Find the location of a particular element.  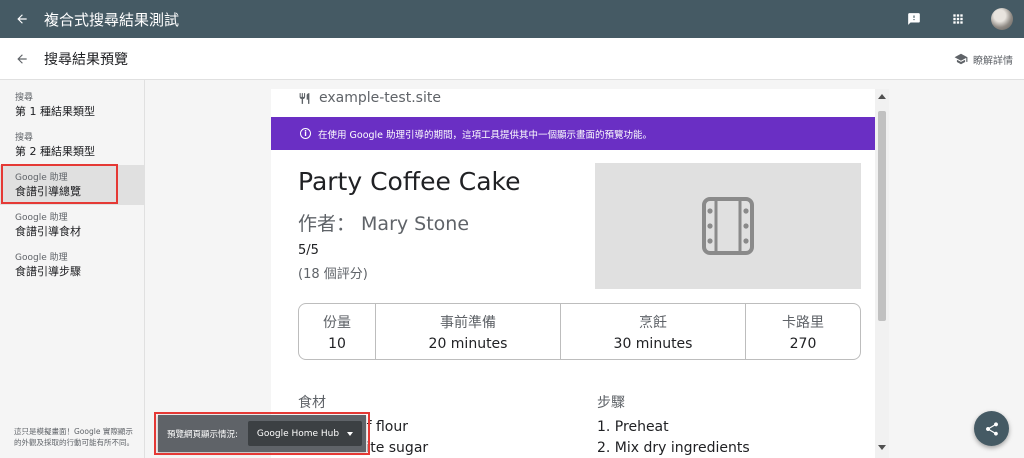

app-title: 複合式搜尋結果測試 is located at coordinates (112, 19).